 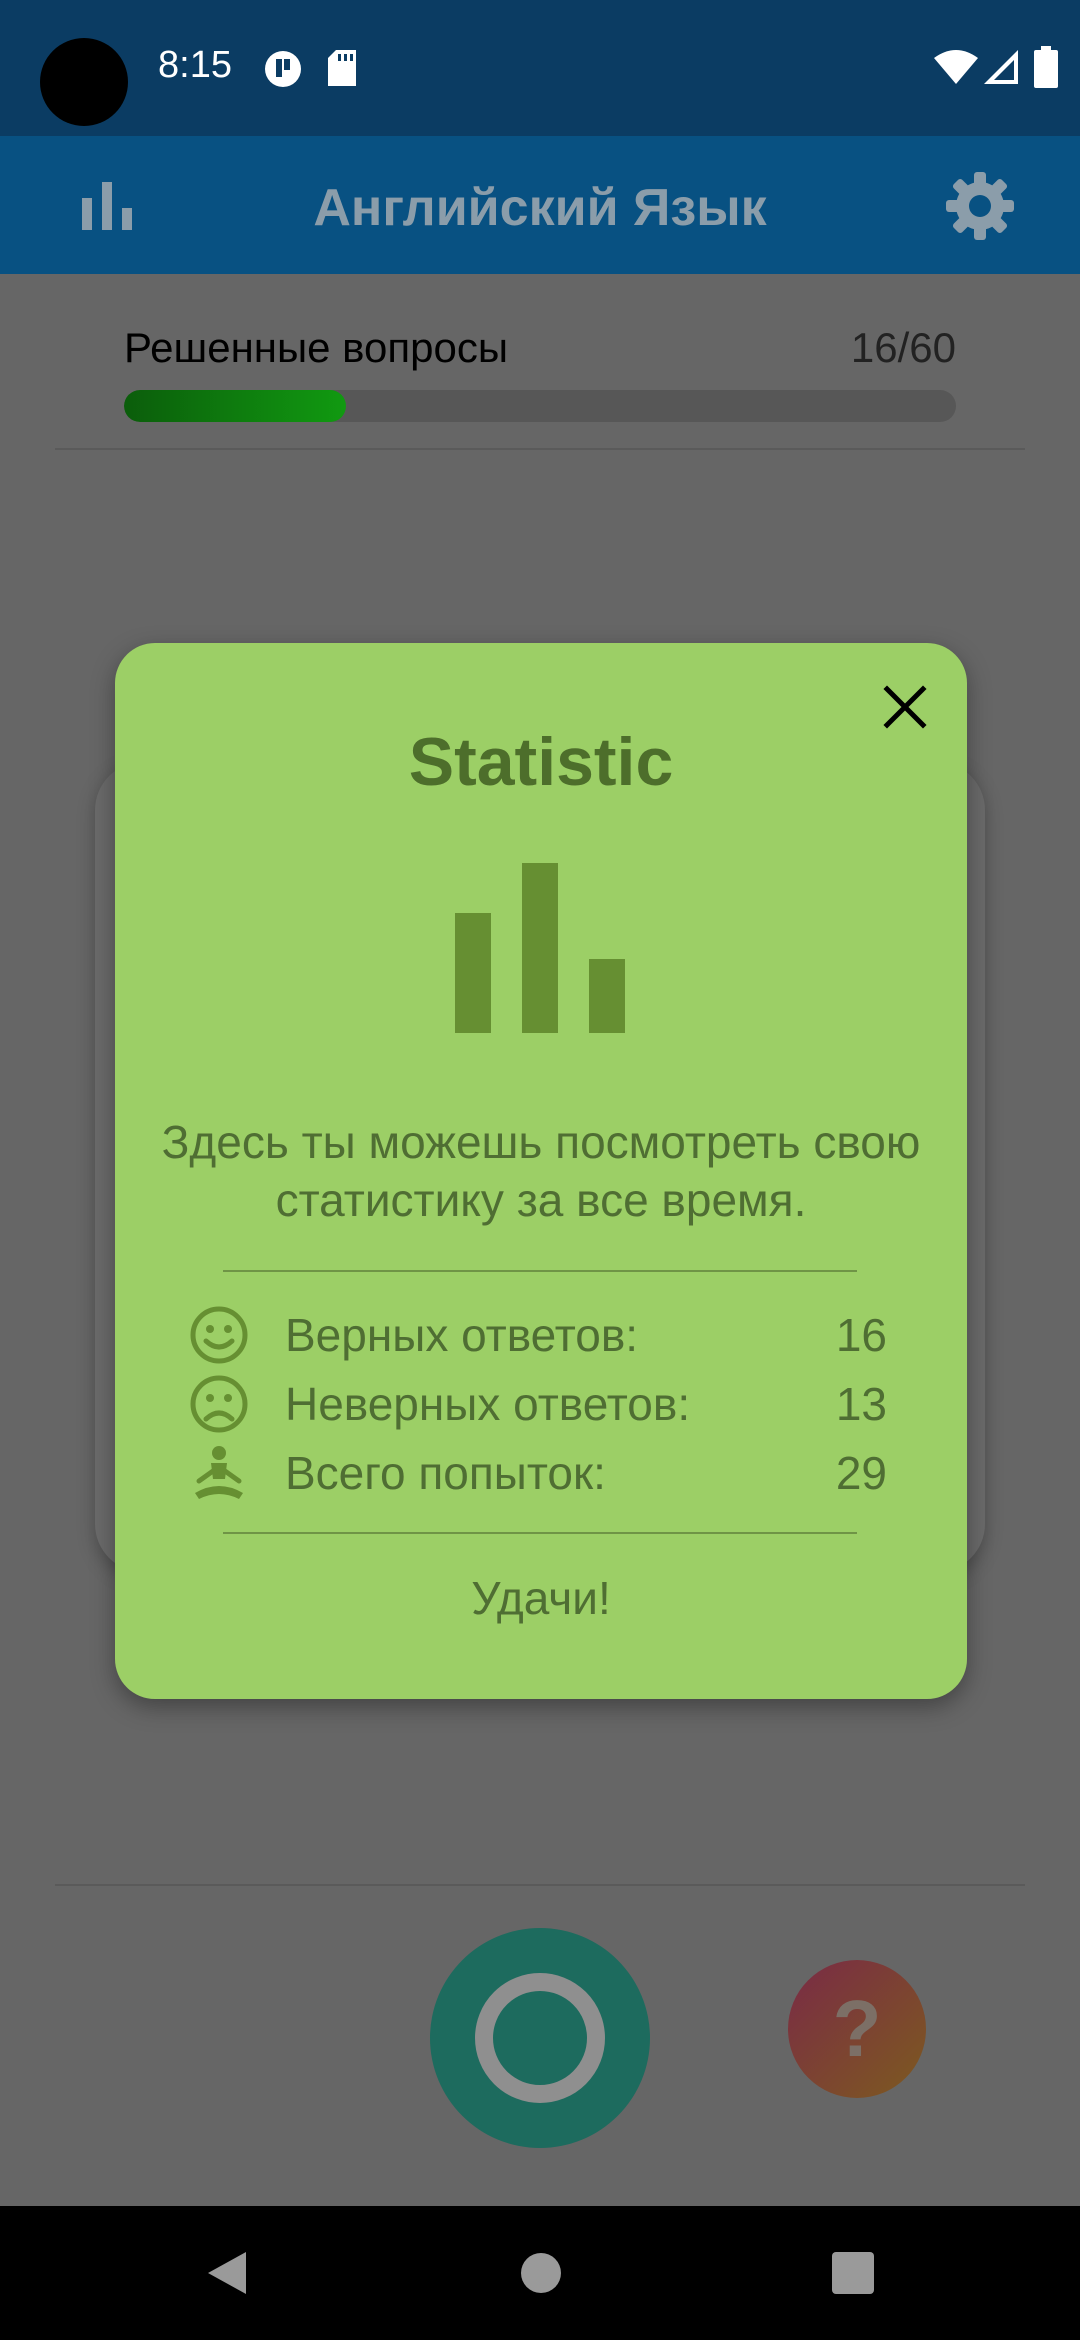 What do you see at coordinates (540, 948) in the screenshot?
I see `bar-chart-icon` at bounding box center [540, 948].